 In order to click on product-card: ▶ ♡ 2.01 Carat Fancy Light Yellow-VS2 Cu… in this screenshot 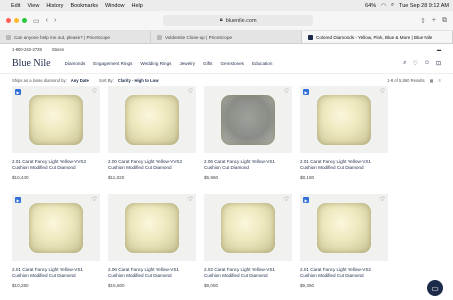, I will do `click(344, 245)`.